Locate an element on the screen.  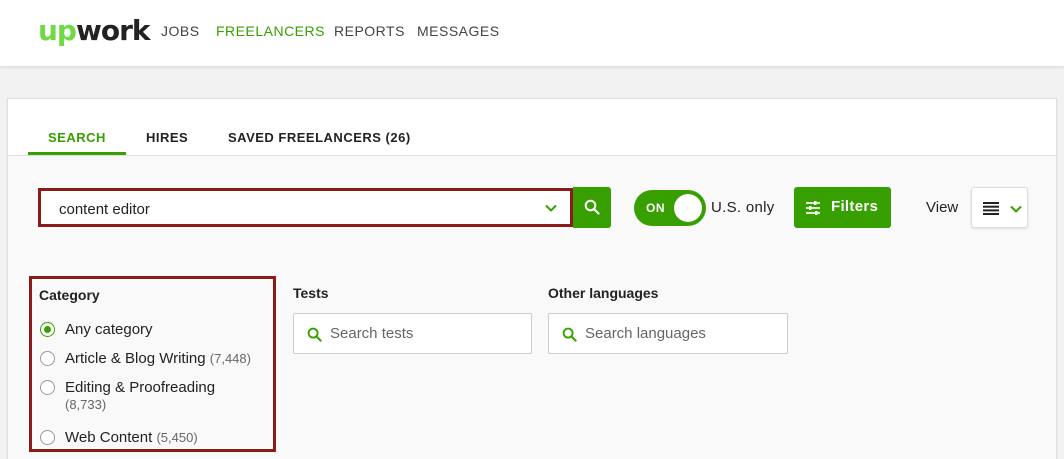
category-title: Category is located at coordinates (69, 295).